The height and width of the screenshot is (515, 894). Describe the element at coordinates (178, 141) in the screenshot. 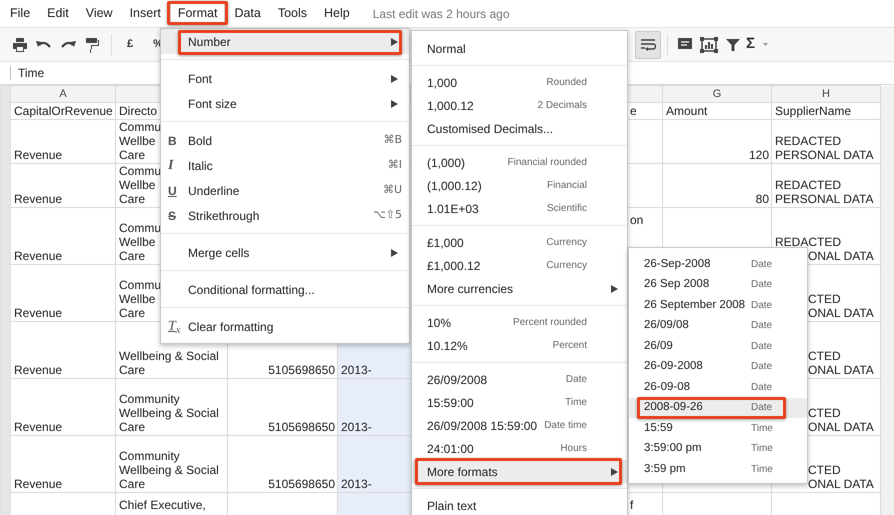

I see `bold-icon: B` at that location.